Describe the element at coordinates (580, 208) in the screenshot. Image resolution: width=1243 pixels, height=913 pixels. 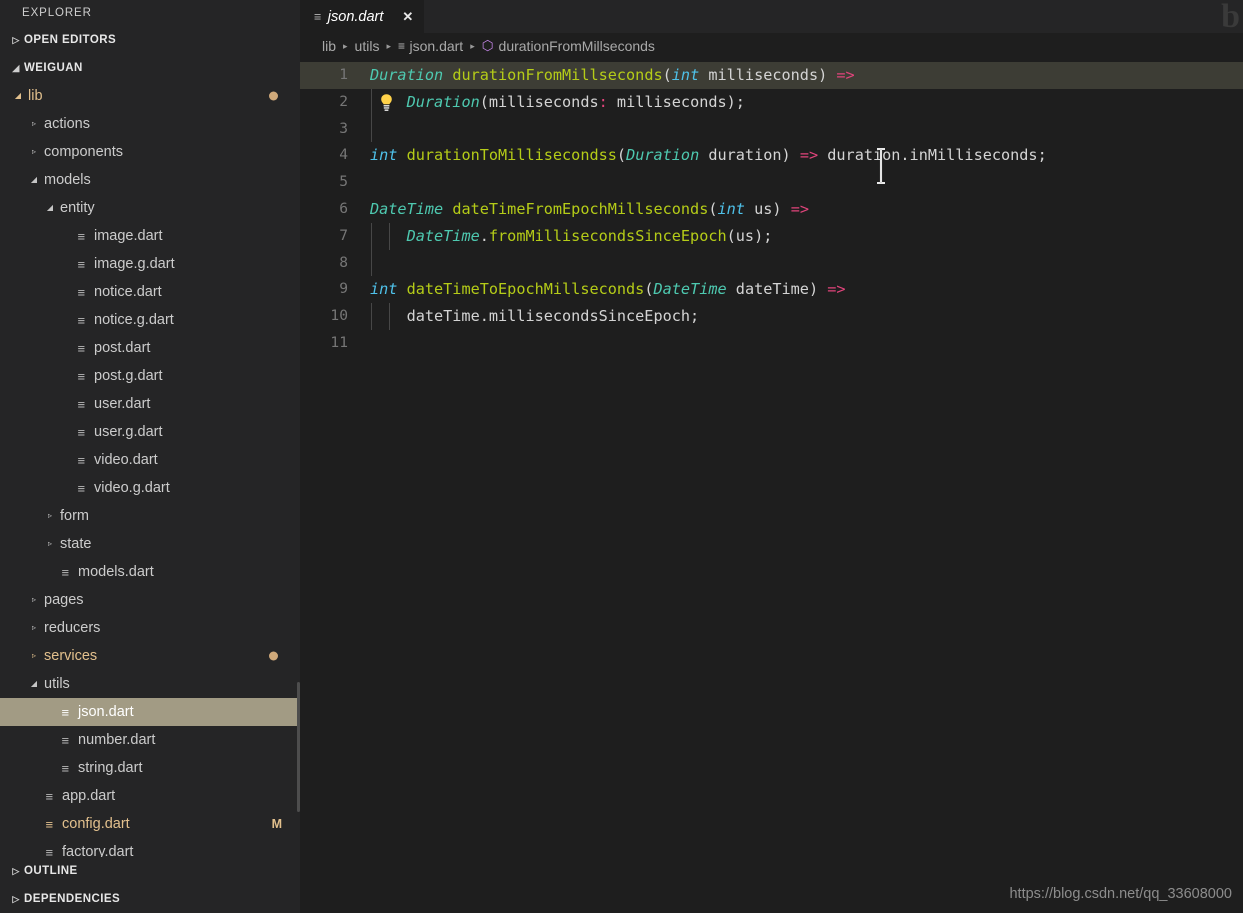
I see `code-token-fn: dateTimeFromEpochMillseconds` at that location.